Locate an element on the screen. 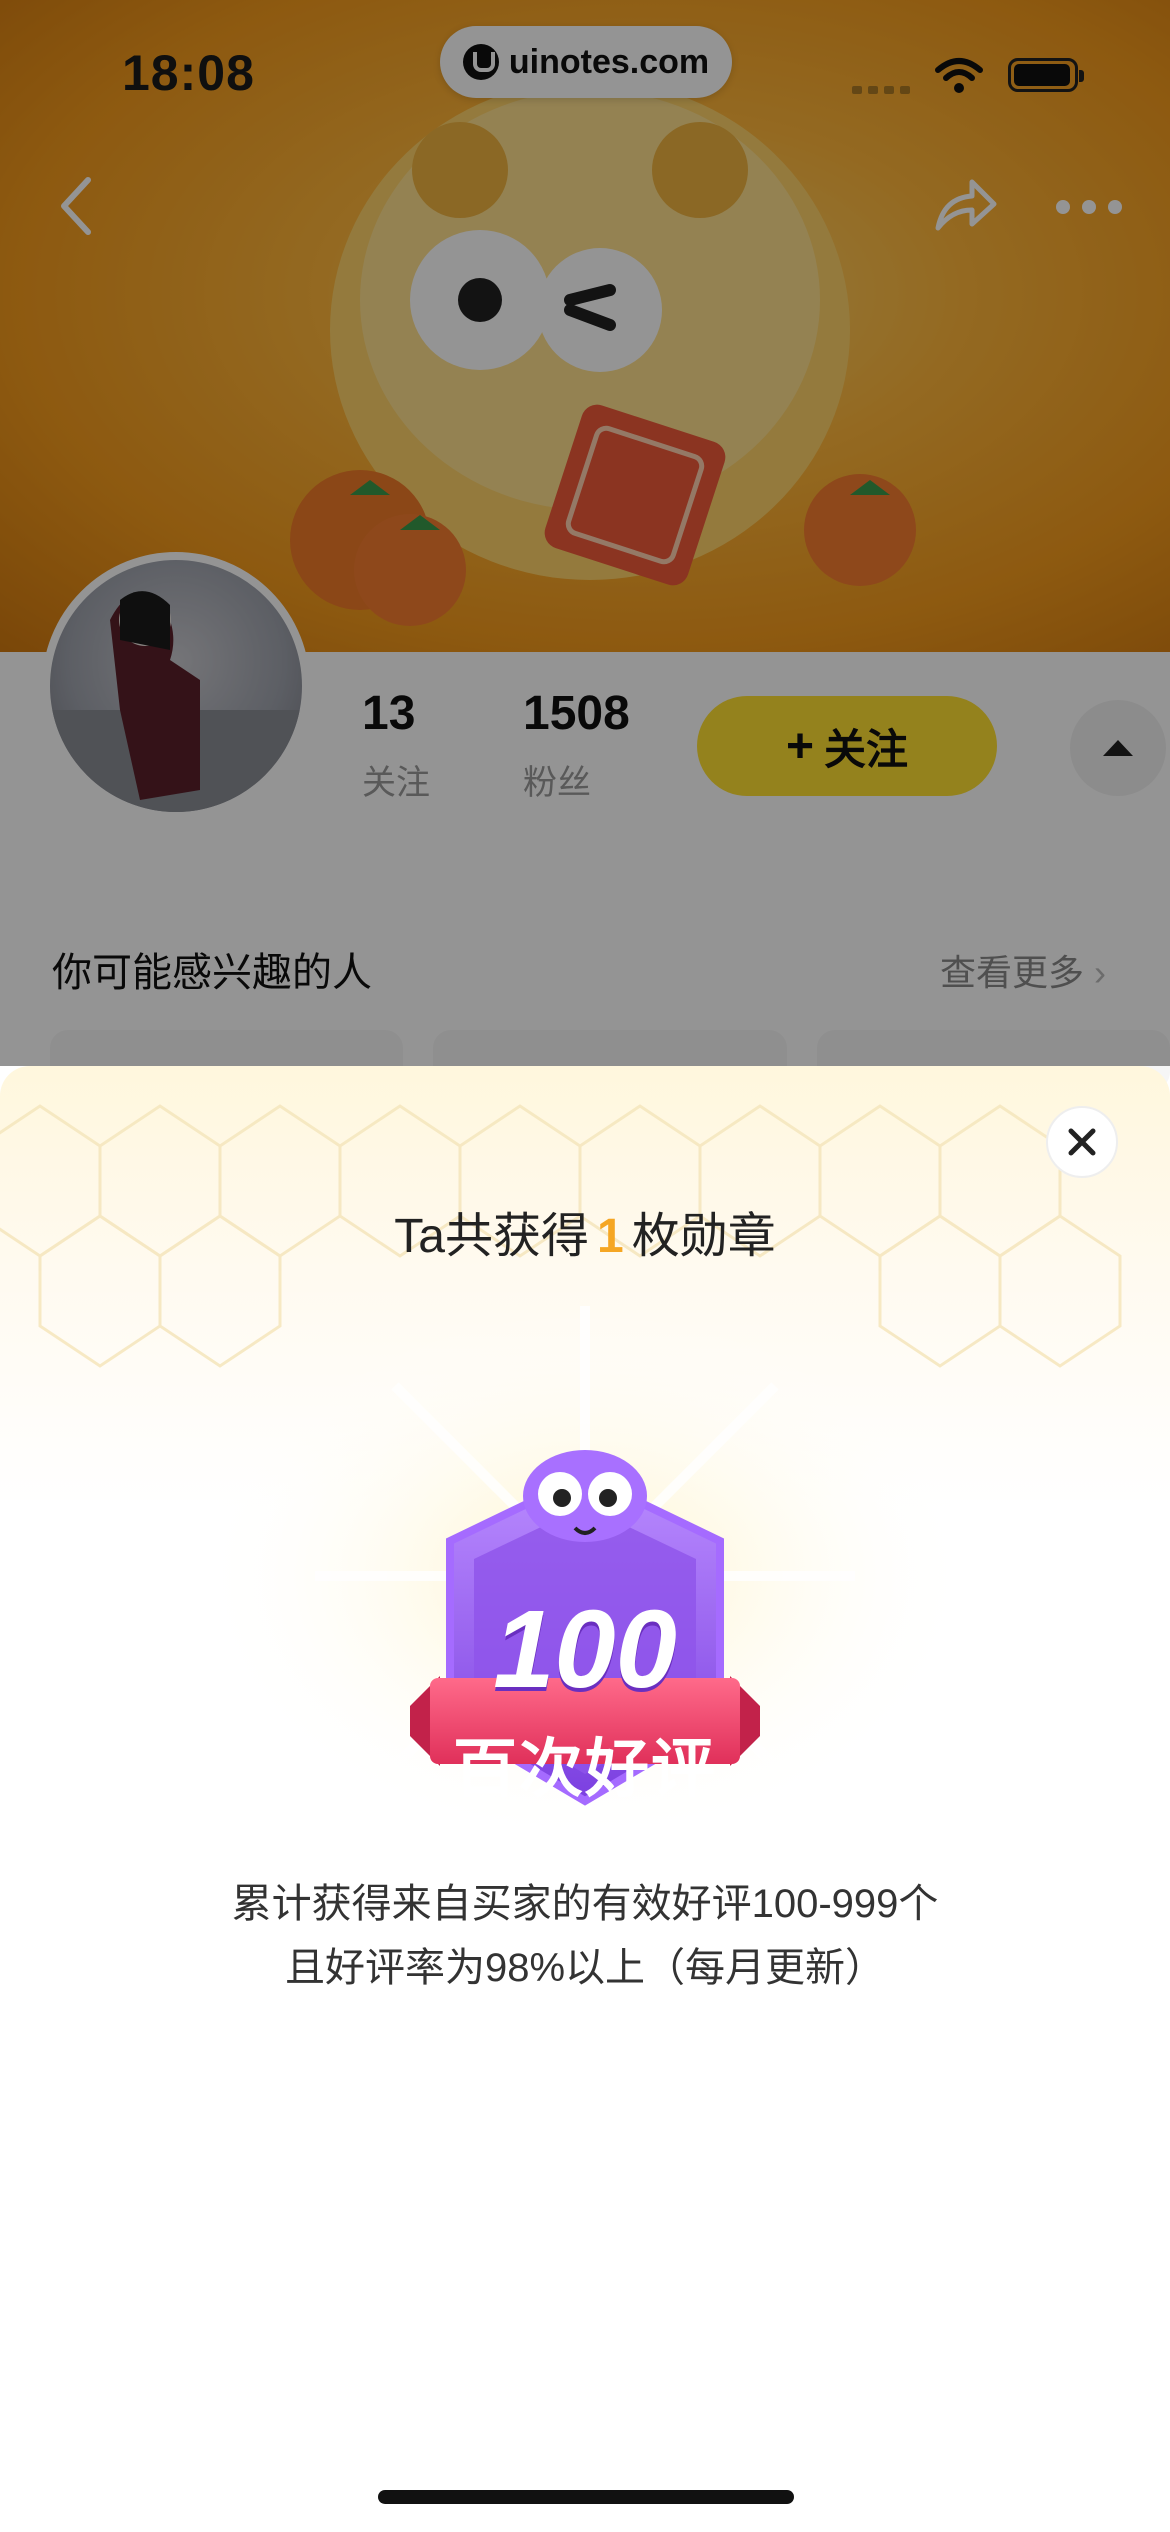 The image size is (1170, 2532). sheet-title: Ta共获得 1 枚勋章 is located at coordinates (585, 1231).